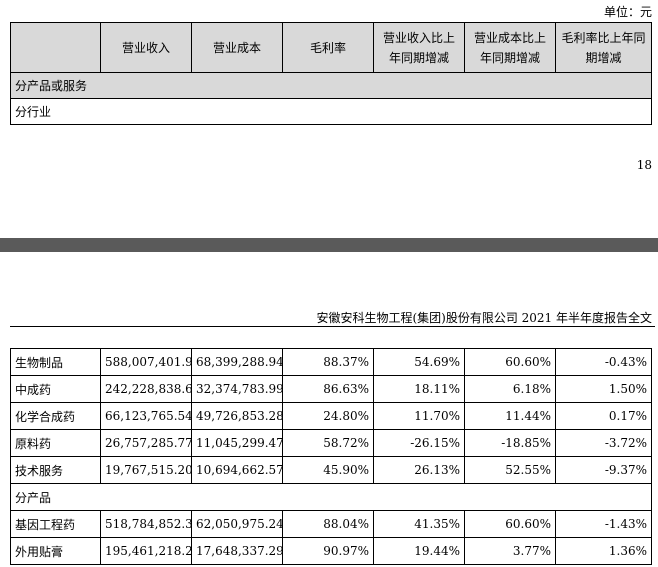 The width and height of the screenshot is (658, 567). Describe the element at coordinates (55, 524) in the screenshot. I see `row-name: 基因工程药` at that location.